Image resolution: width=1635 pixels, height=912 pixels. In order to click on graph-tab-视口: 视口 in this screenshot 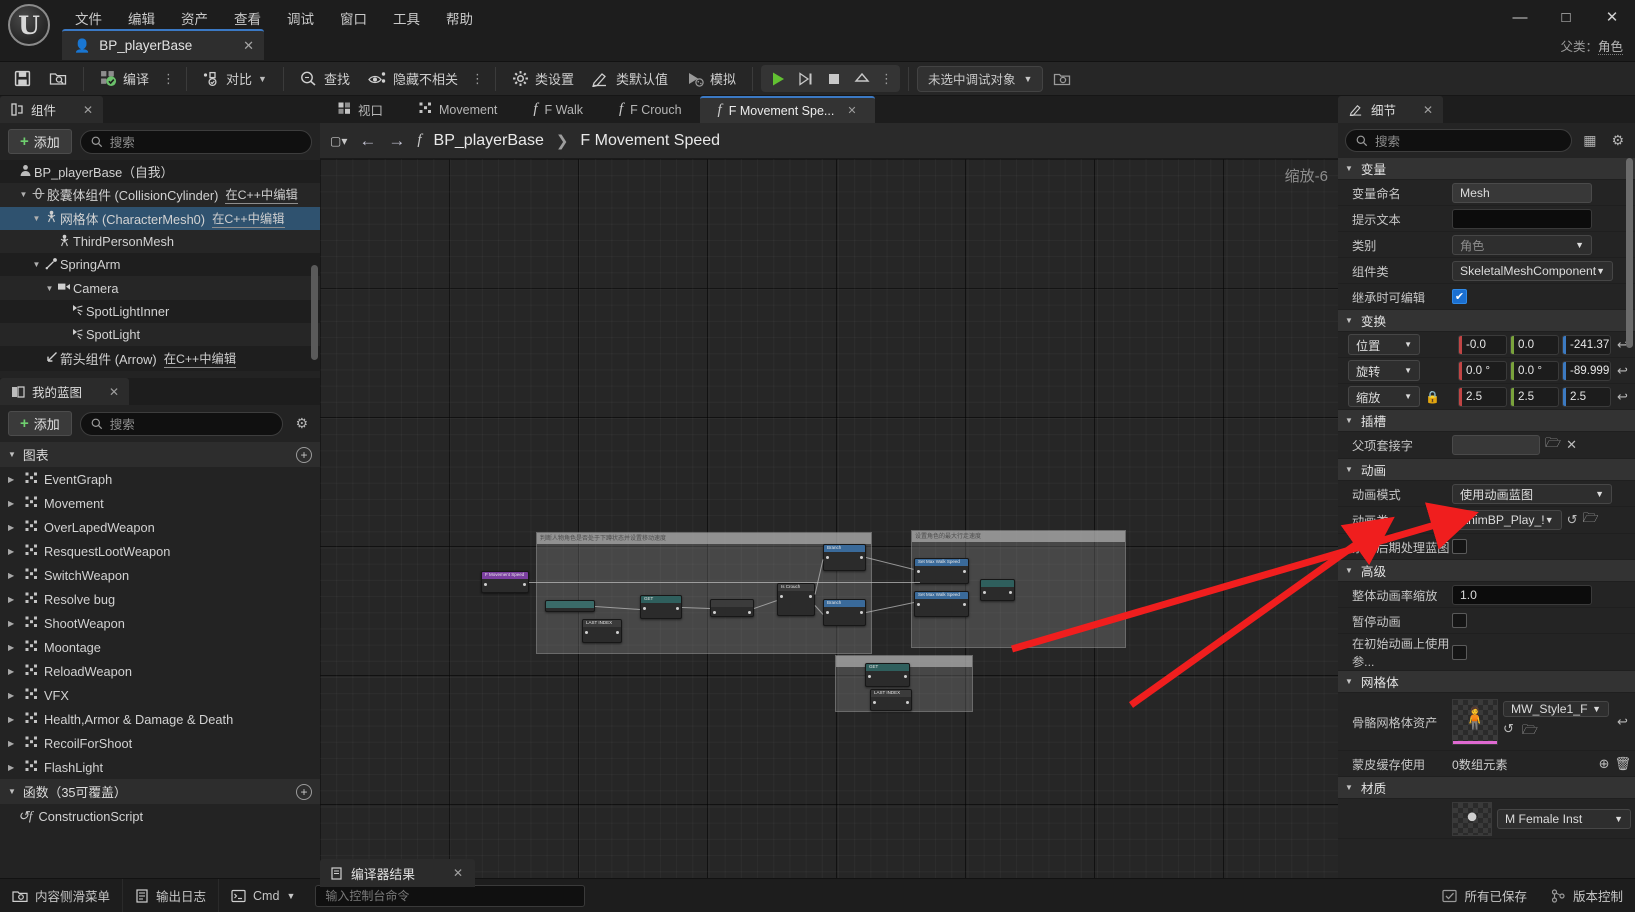, I will do `click(360, 109)`.